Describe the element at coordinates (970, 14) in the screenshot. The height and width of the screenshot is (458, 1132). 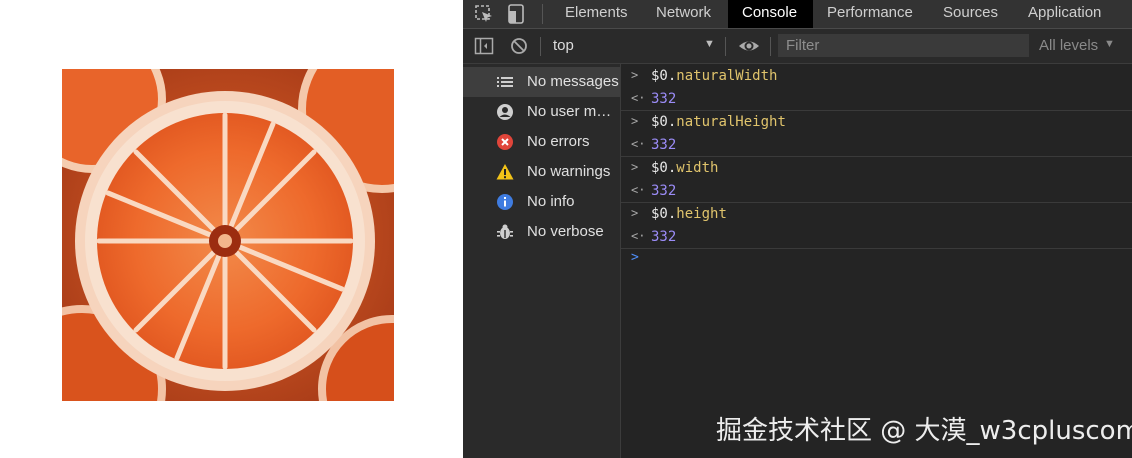
I see `tab-sources: Sources` at that location.